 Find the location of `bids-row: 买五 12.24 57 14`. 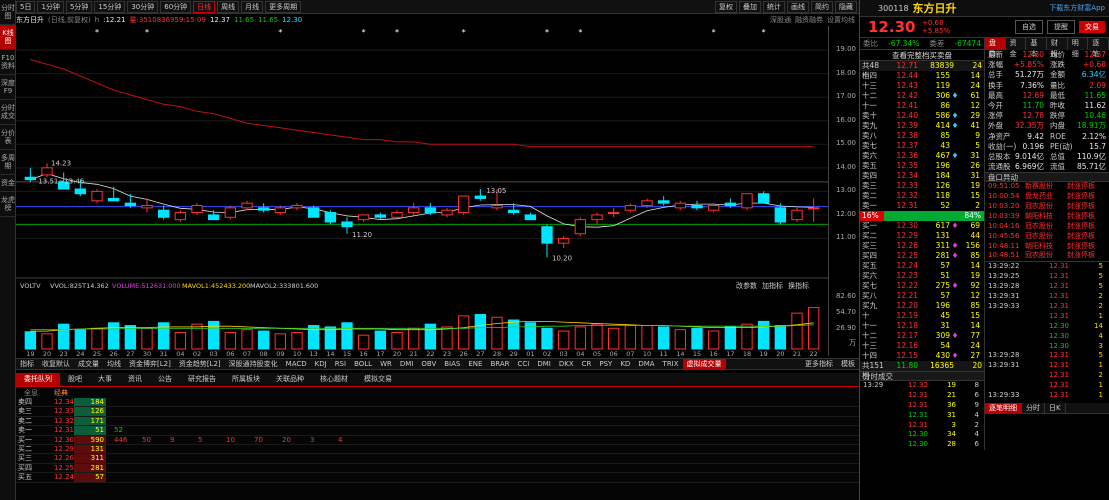

bids-row: 买五 12.24 57 14 is located at coordinates (922, 266).